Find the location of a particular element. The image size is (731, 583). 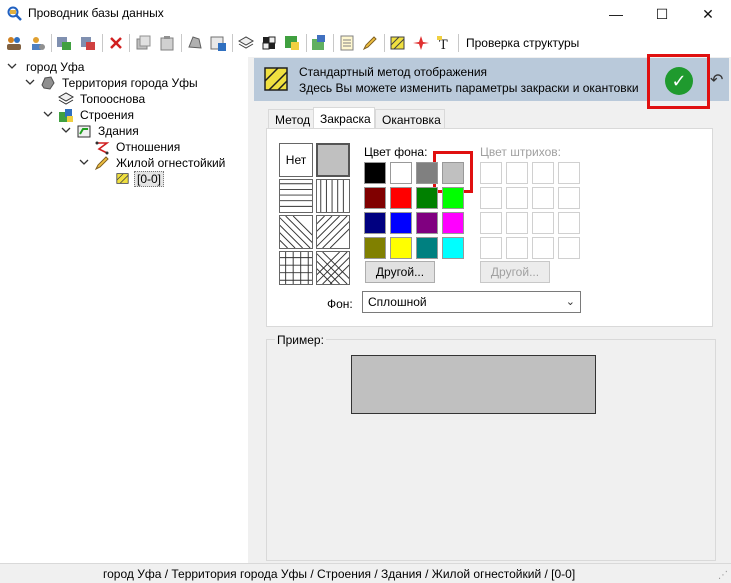

notes-icon is located at coordinates (347, 43).